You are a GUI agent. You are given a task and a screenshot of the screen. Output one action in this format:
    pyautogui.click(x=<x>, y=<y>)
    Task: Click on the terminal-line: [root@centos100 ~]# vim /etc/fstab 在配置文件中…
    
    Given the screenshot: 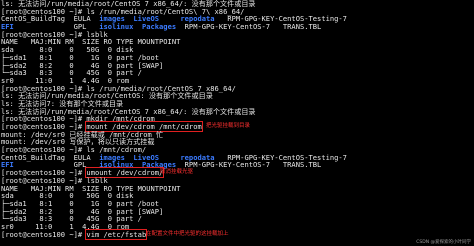 What is the action you would take?
    pyautogui.click(x=237, y=234)
    